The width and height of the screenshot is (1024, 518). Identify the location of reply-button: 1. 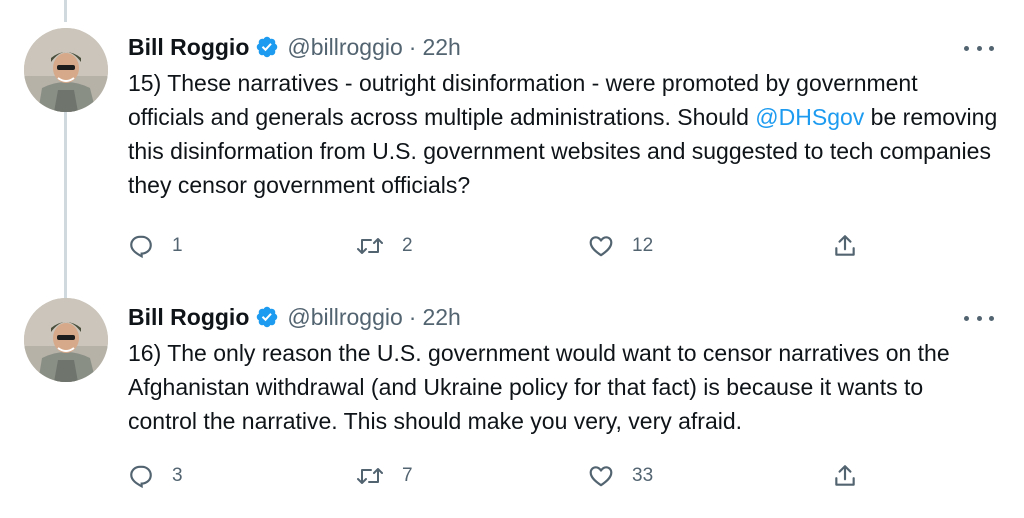
(155, 246).